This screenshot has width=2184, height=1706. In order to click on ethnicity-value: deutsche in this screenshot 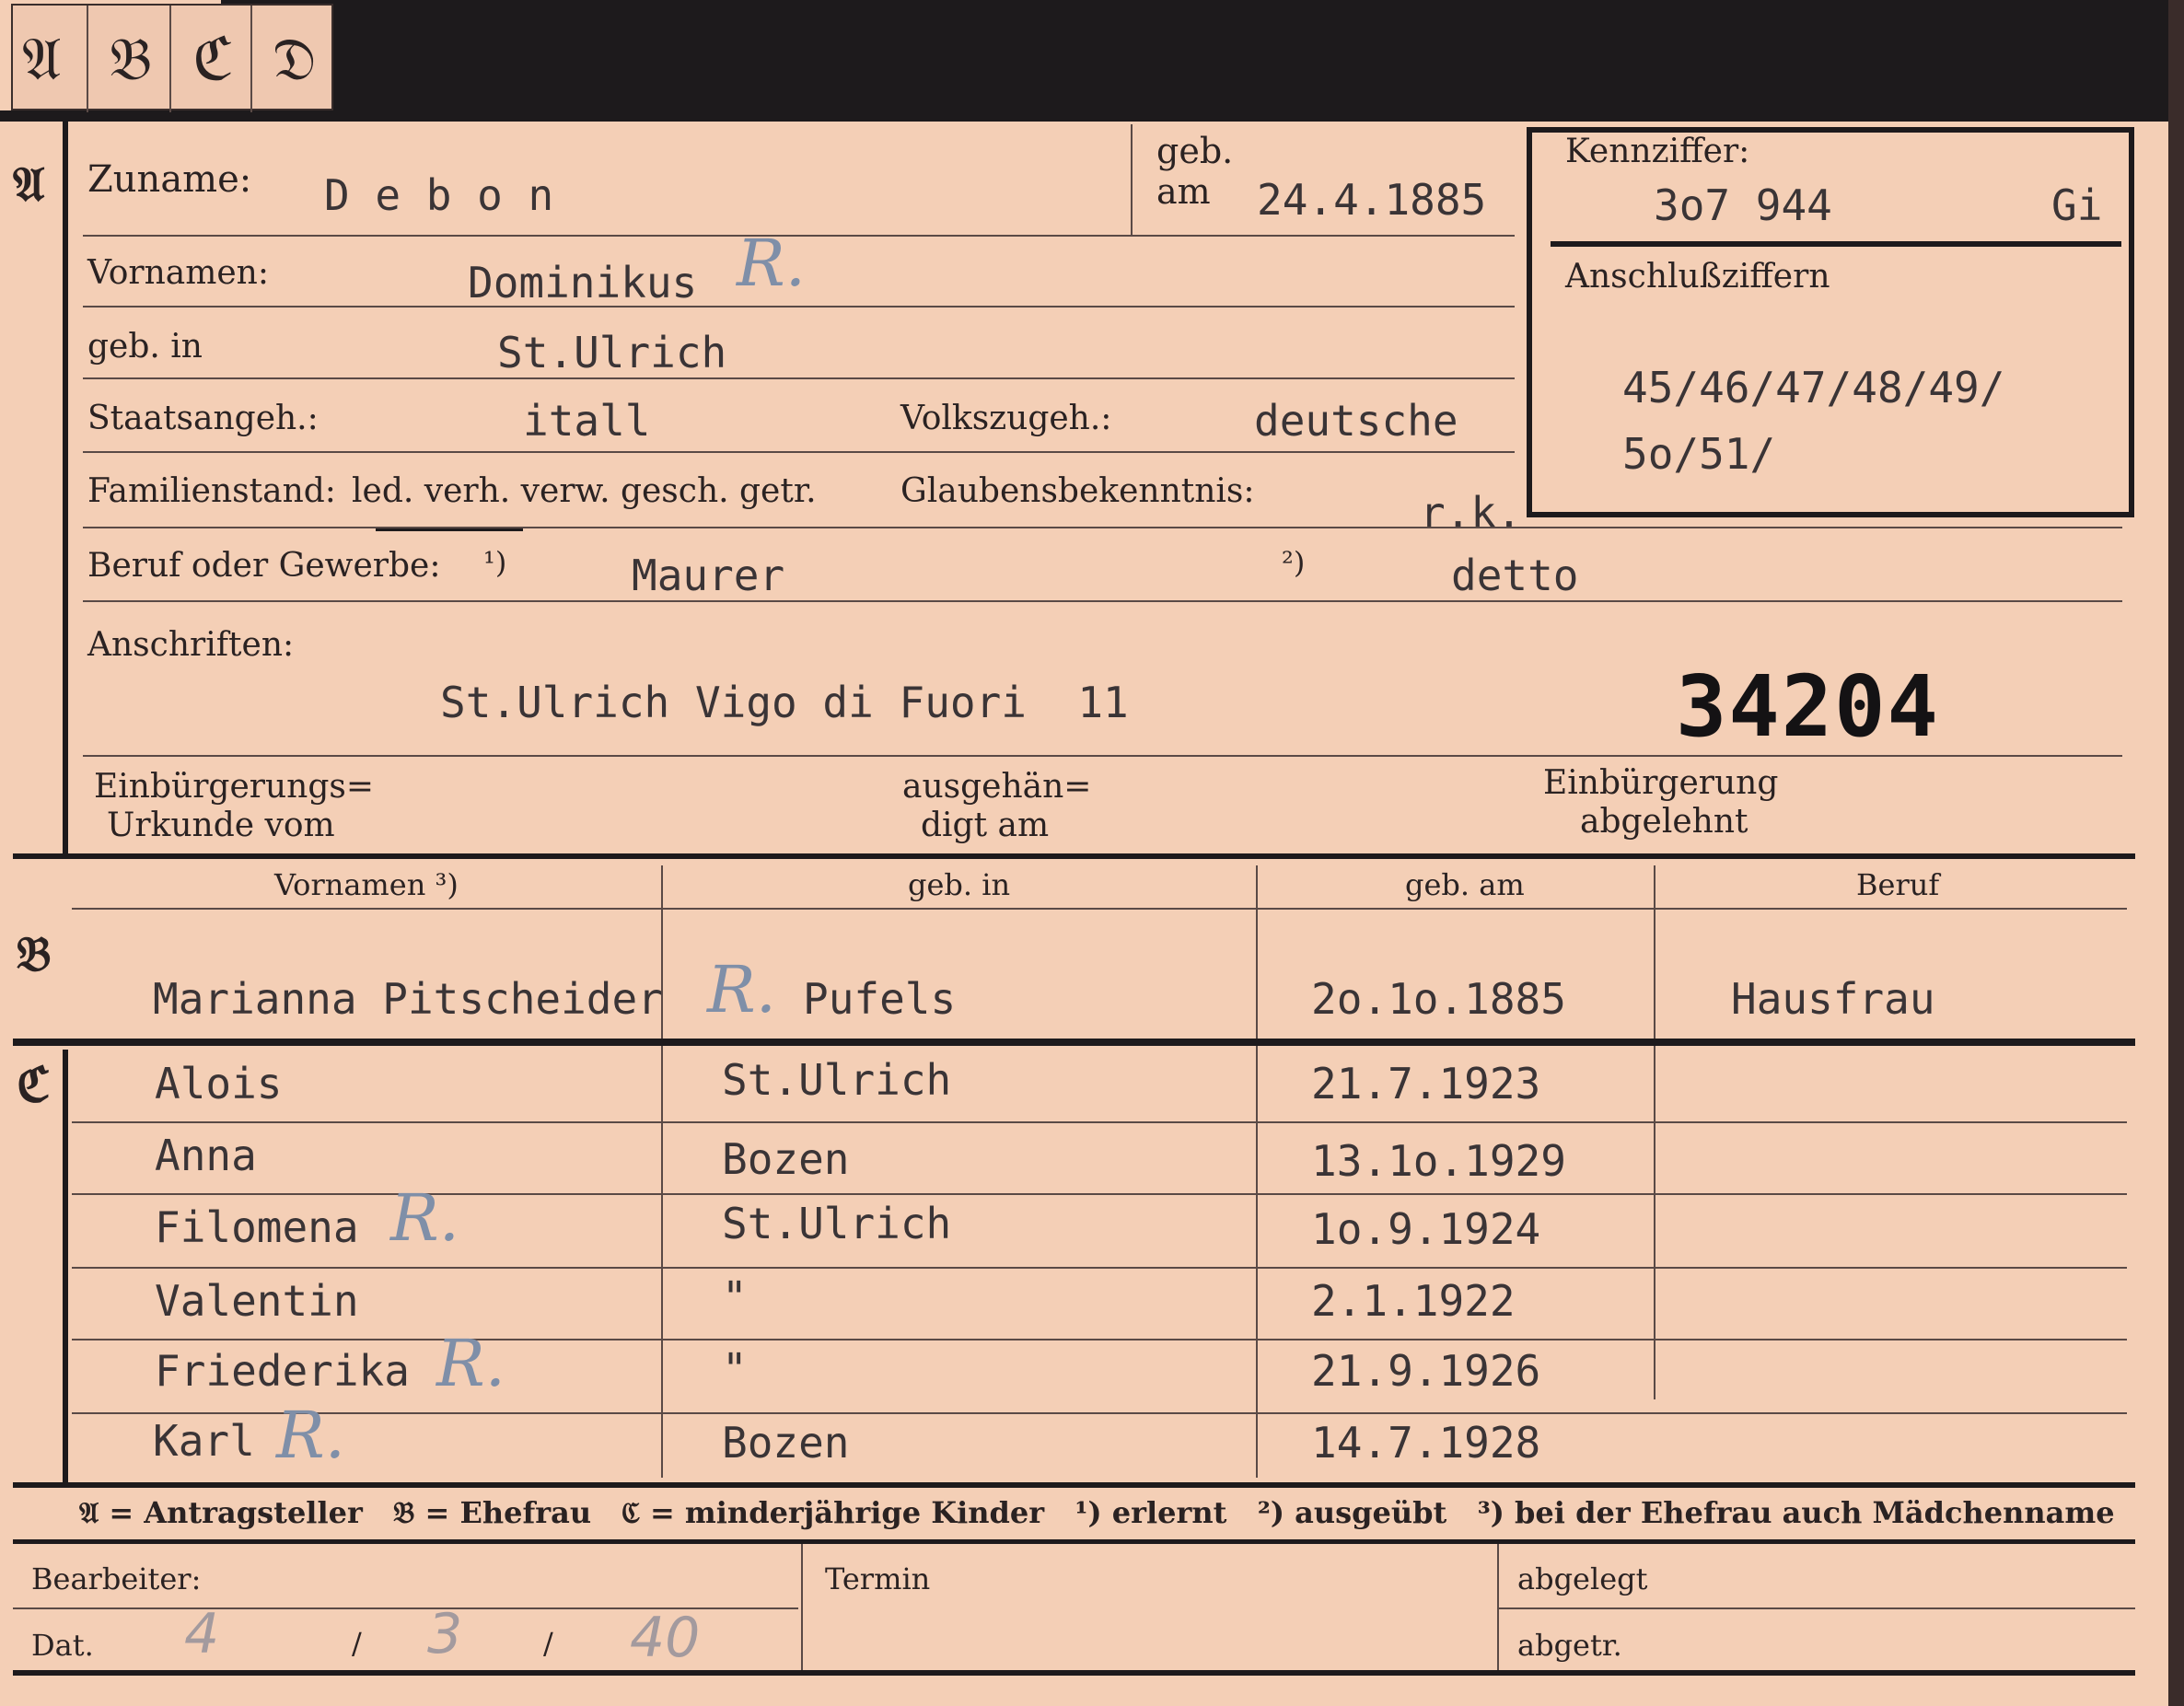, I will do `click(1356, 421)`.